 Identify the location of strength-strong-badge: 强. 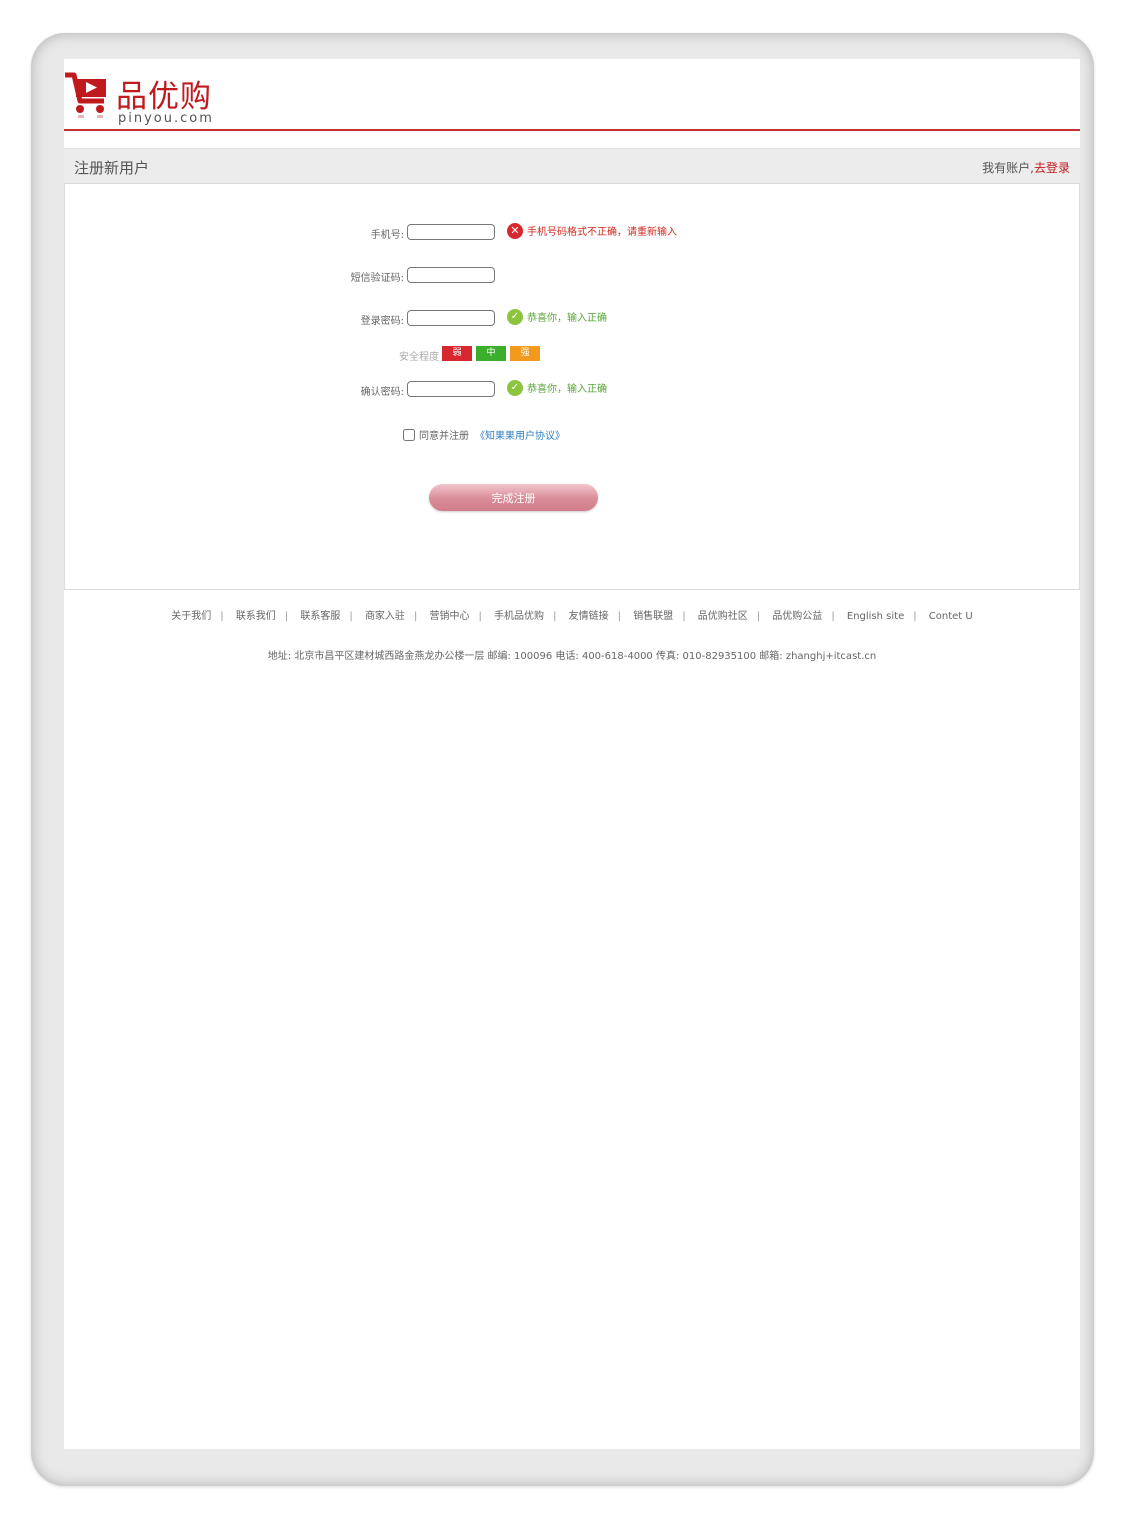
(525, 353).